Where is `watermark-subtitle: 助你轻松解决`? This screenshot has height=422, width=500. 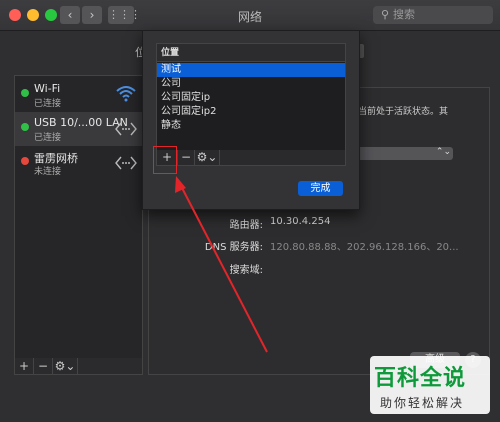
watermark-subtitle: 助你轻松解决 is located at coordinates (422, 403).